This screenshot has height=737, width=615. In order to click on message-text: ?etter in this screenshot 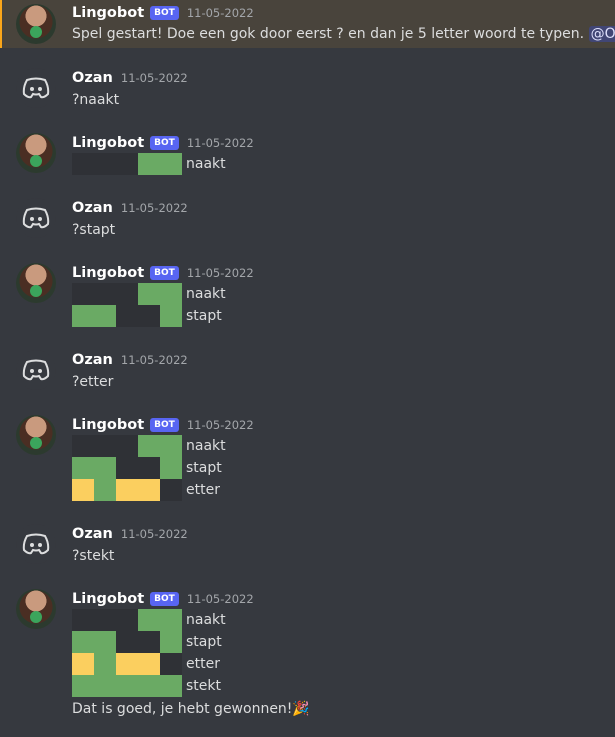, I will do `click(93, 382)`.